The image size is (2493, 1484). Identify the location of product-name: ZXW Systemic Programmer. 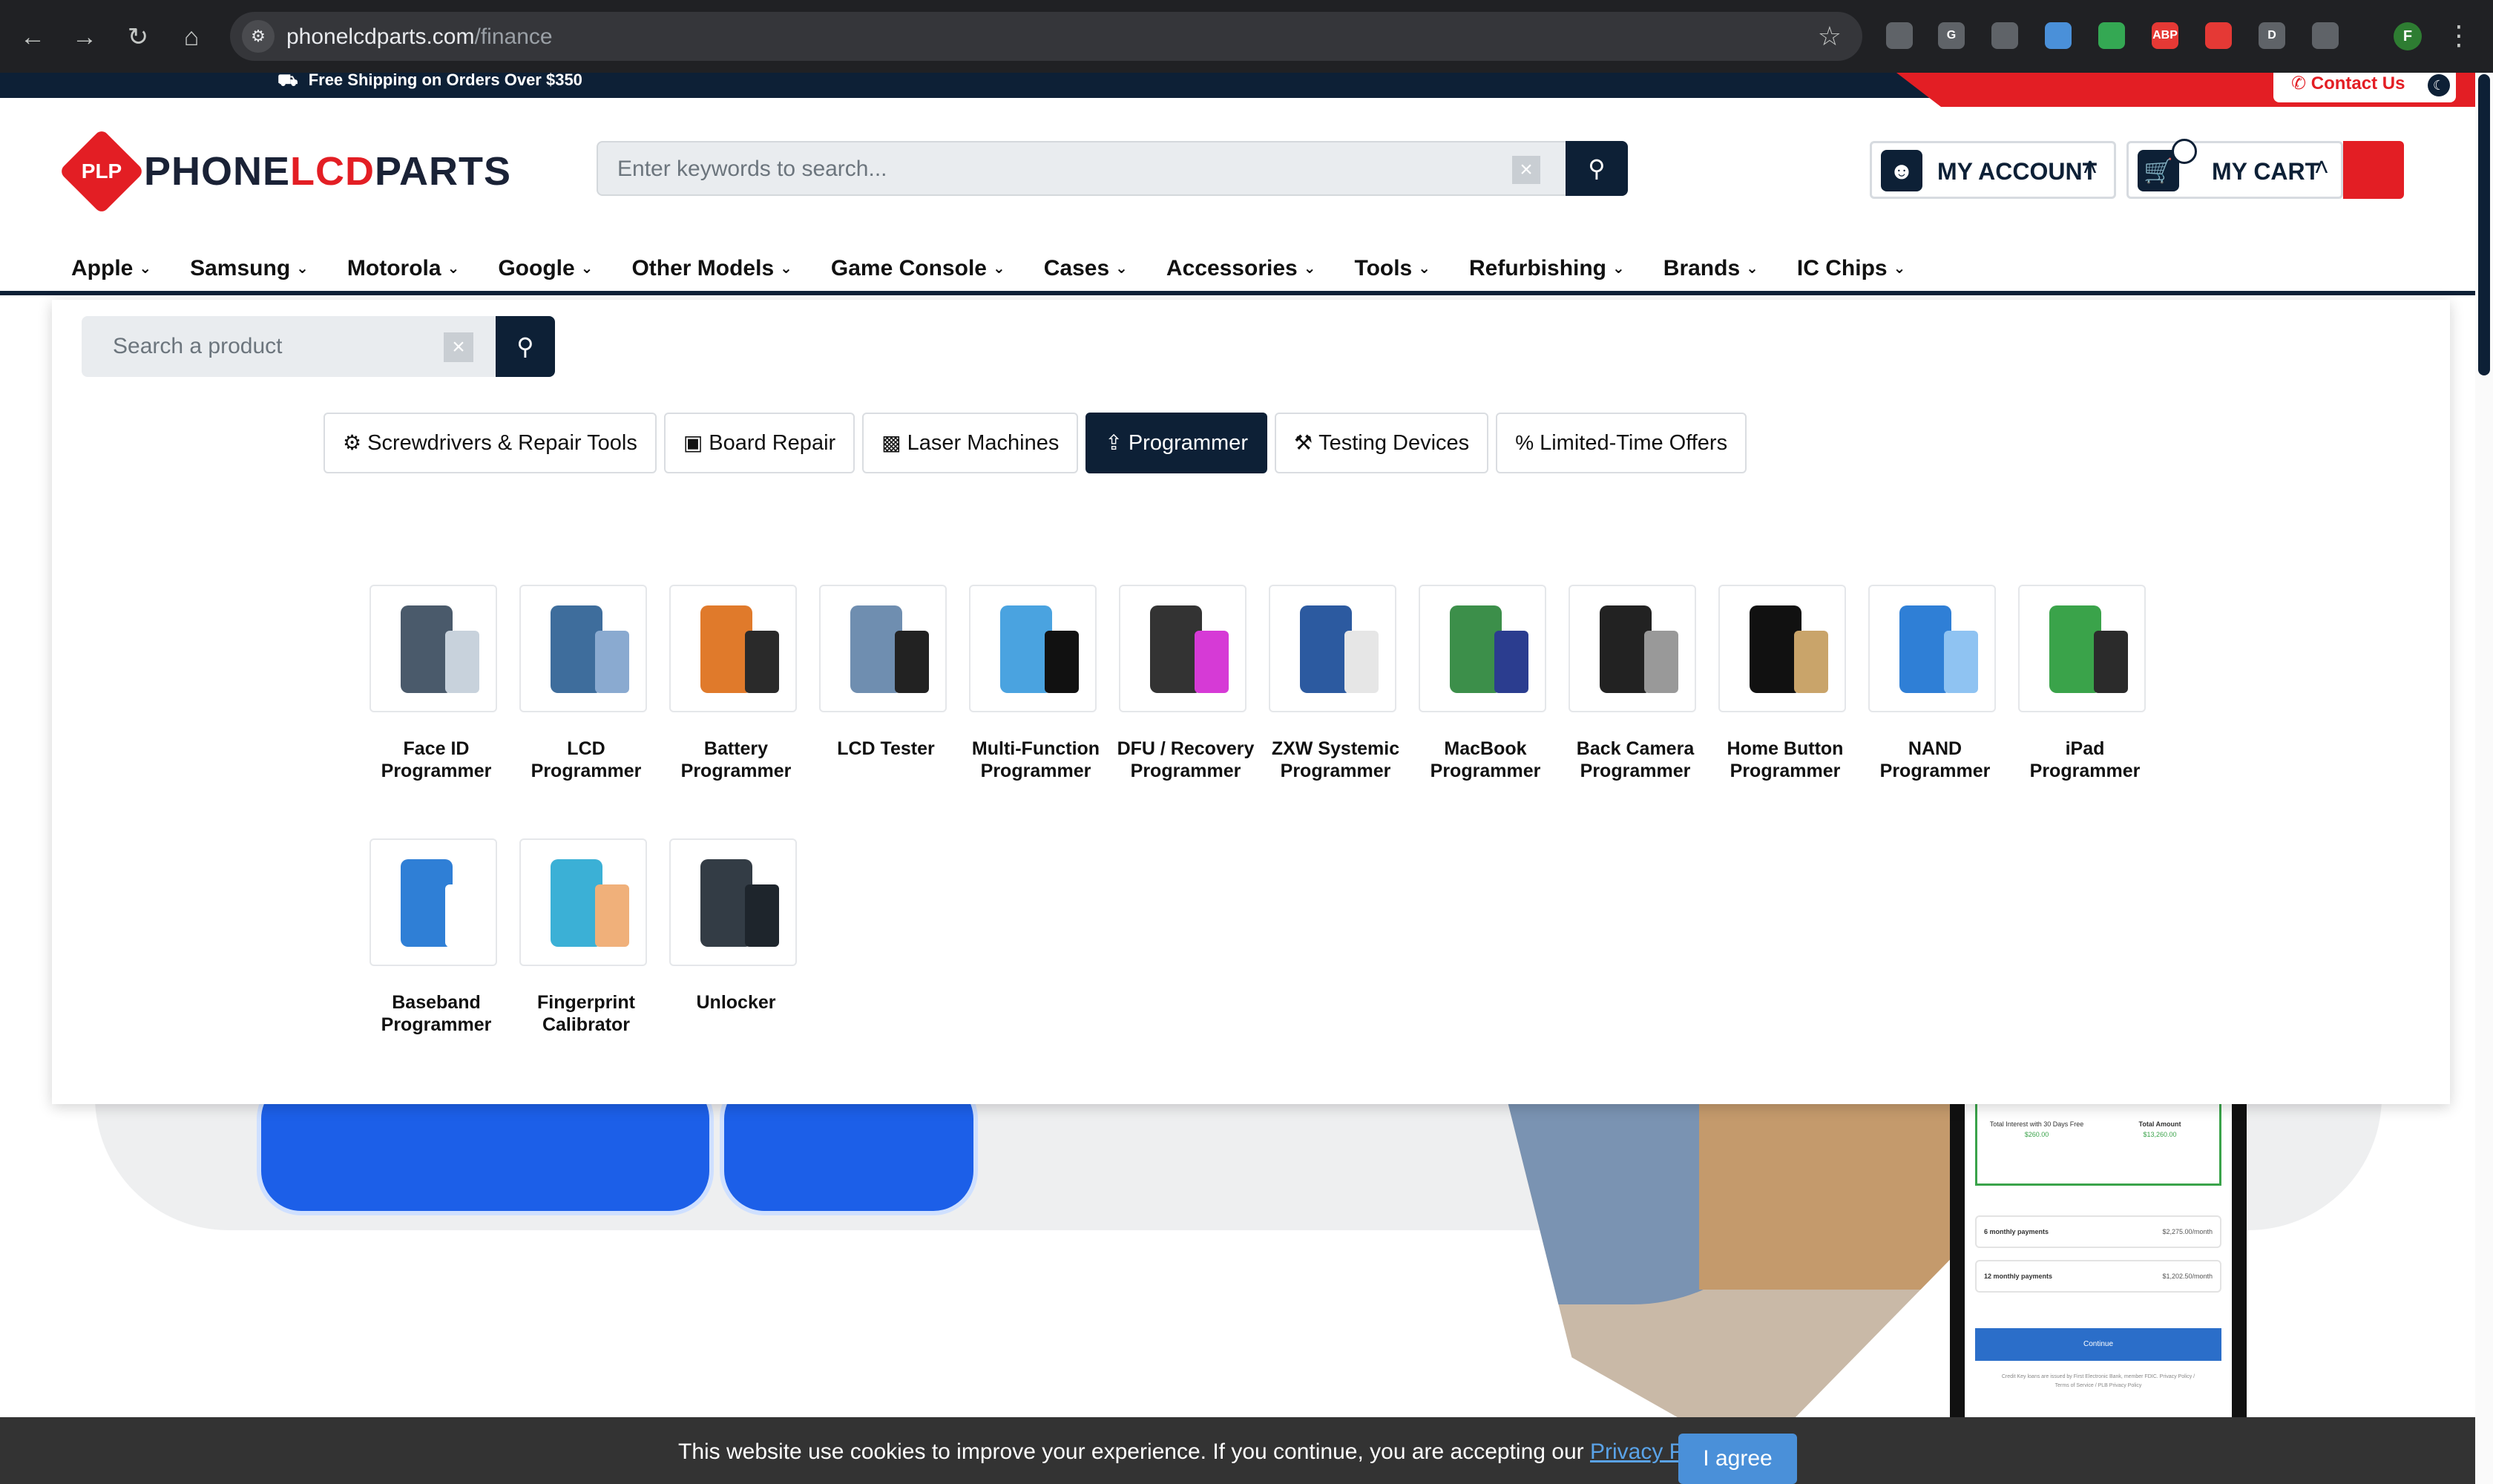
(1335, 760).